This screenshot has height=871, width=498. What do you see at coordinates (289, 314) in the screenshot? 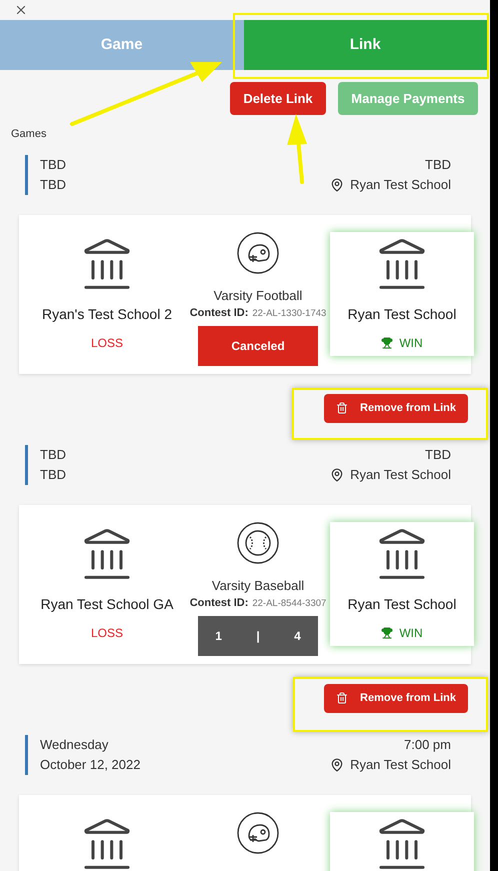
I see `contest-id: 22-AL-1330-1743` at bounding box center [289, 314].